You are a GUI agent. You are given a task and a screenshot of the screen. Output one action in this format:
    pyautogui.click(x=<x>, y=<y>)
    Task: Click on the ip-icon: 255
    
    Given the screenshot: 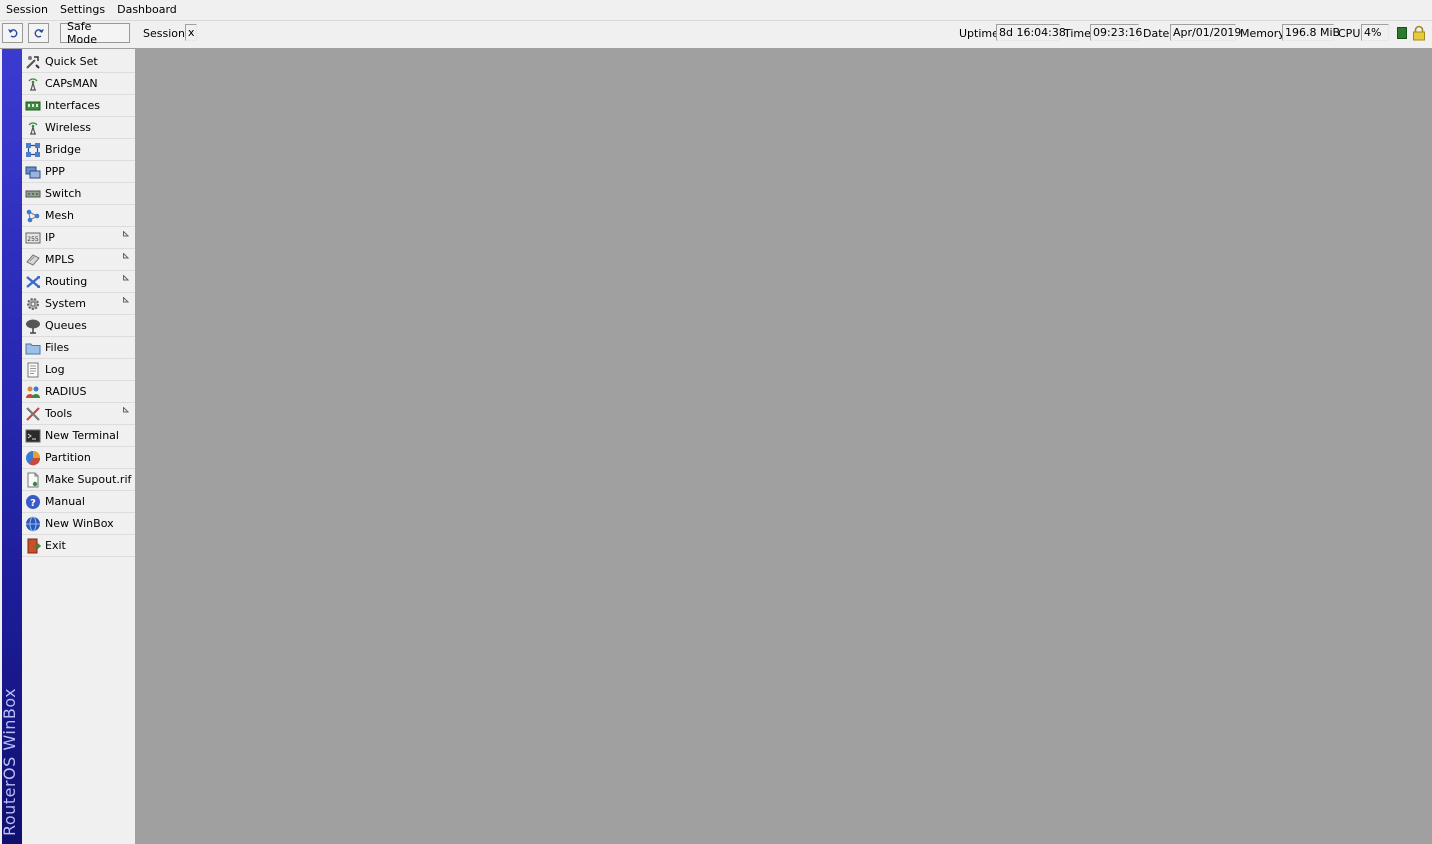 What is the action you would take?
    pyautogui.click(x=33, y=237)
    